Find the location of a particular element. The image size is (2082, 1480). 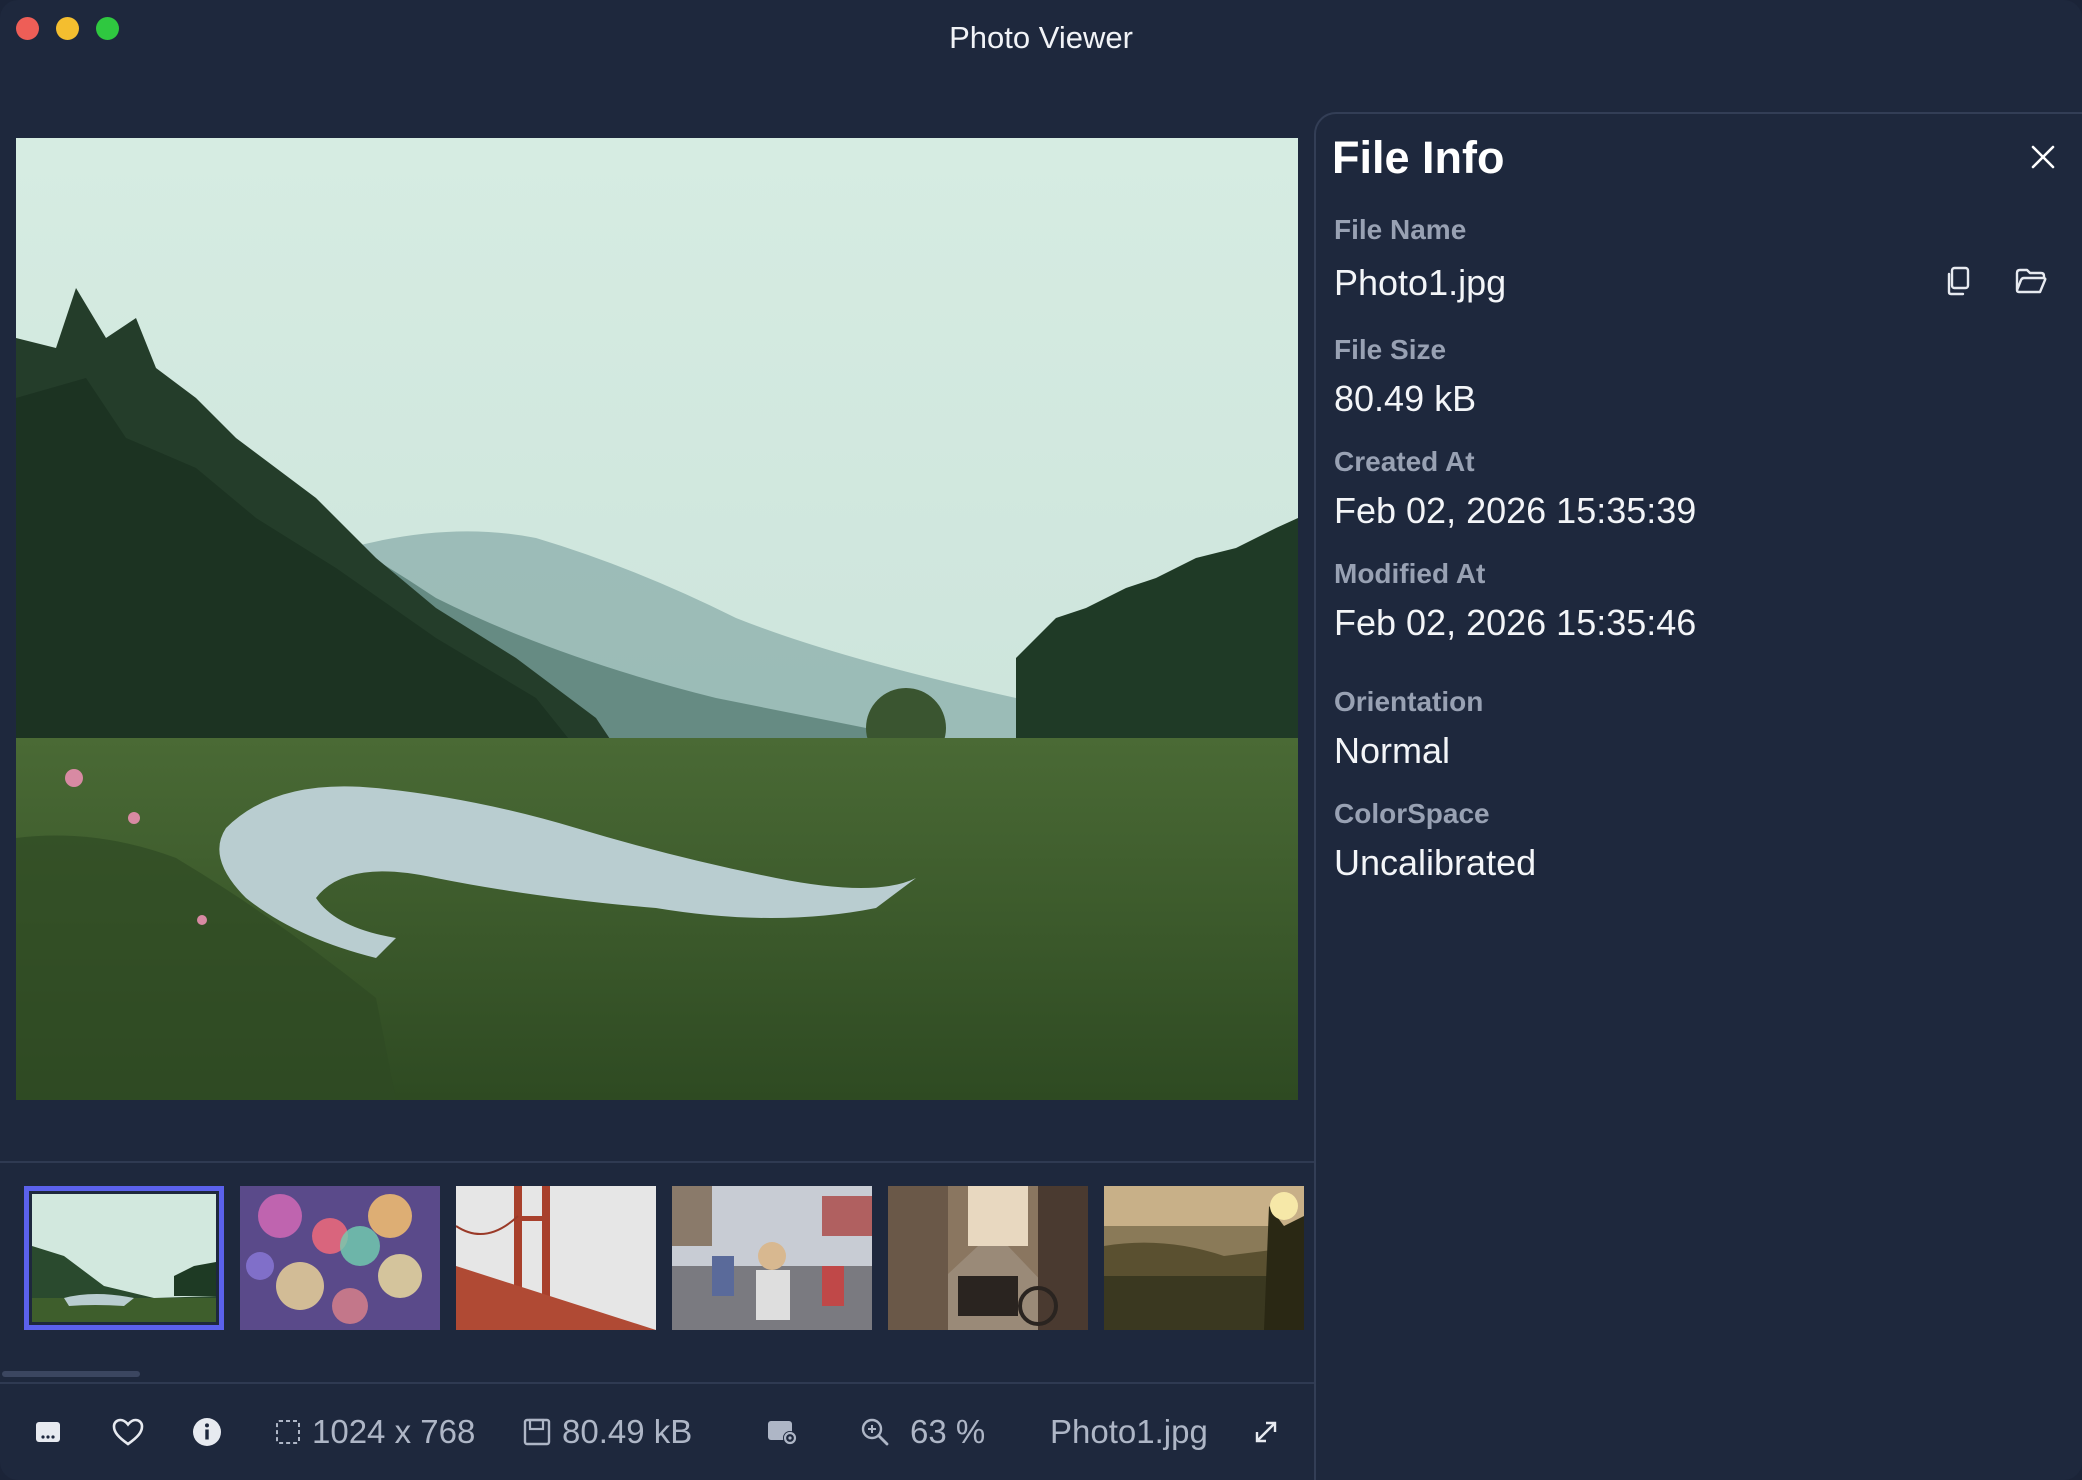

image-settings-button is located at coordinates (782, 1432).